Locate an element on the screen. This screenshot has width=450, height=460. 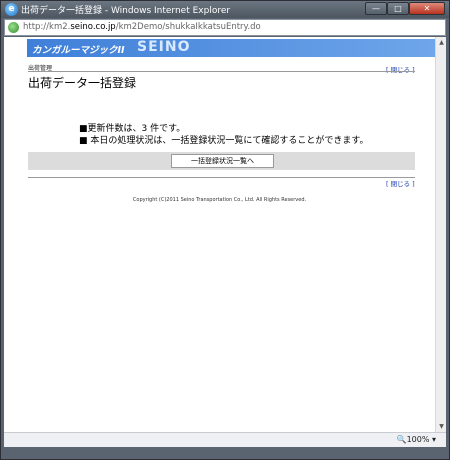
status-list-button: 一括登録状況一覧へ is located at coordinates (222, 161).